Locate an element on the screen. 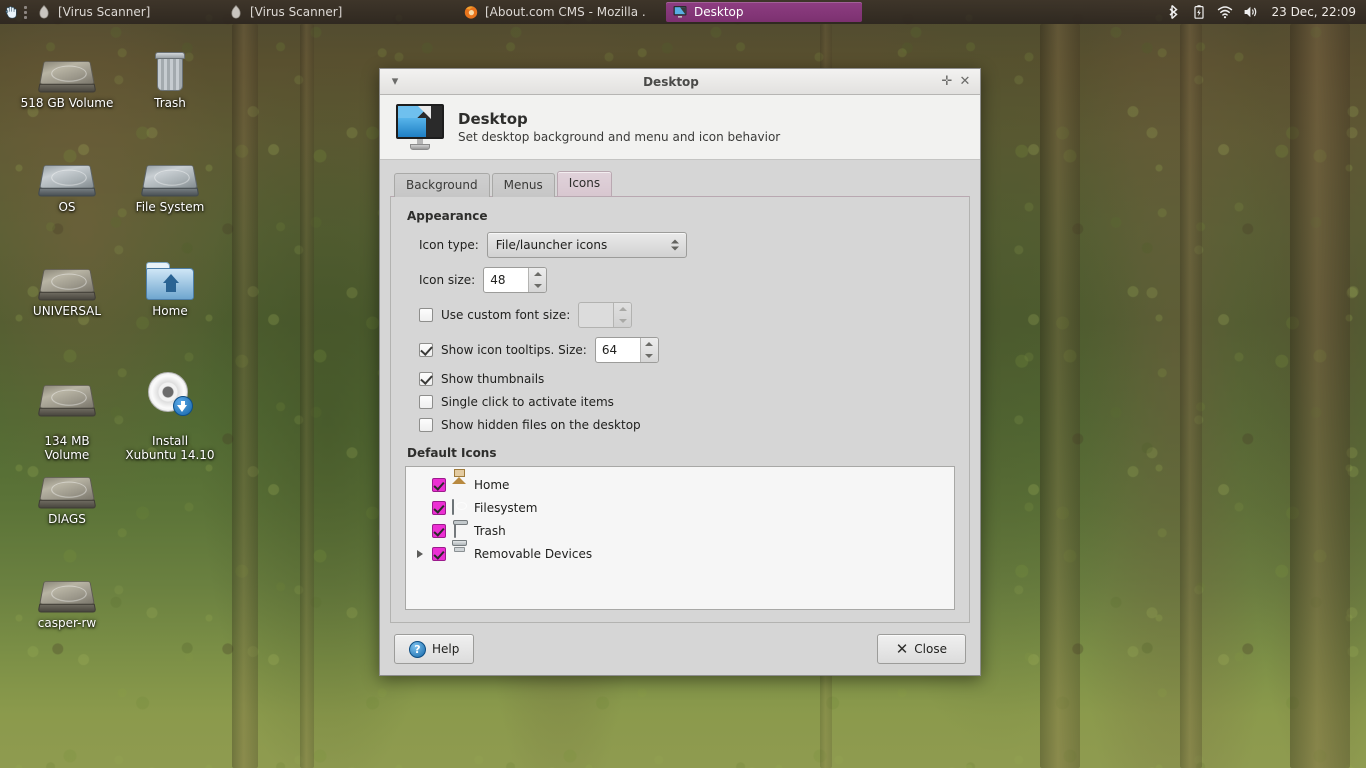  firefox-icon is located at coordinates (471, 12).